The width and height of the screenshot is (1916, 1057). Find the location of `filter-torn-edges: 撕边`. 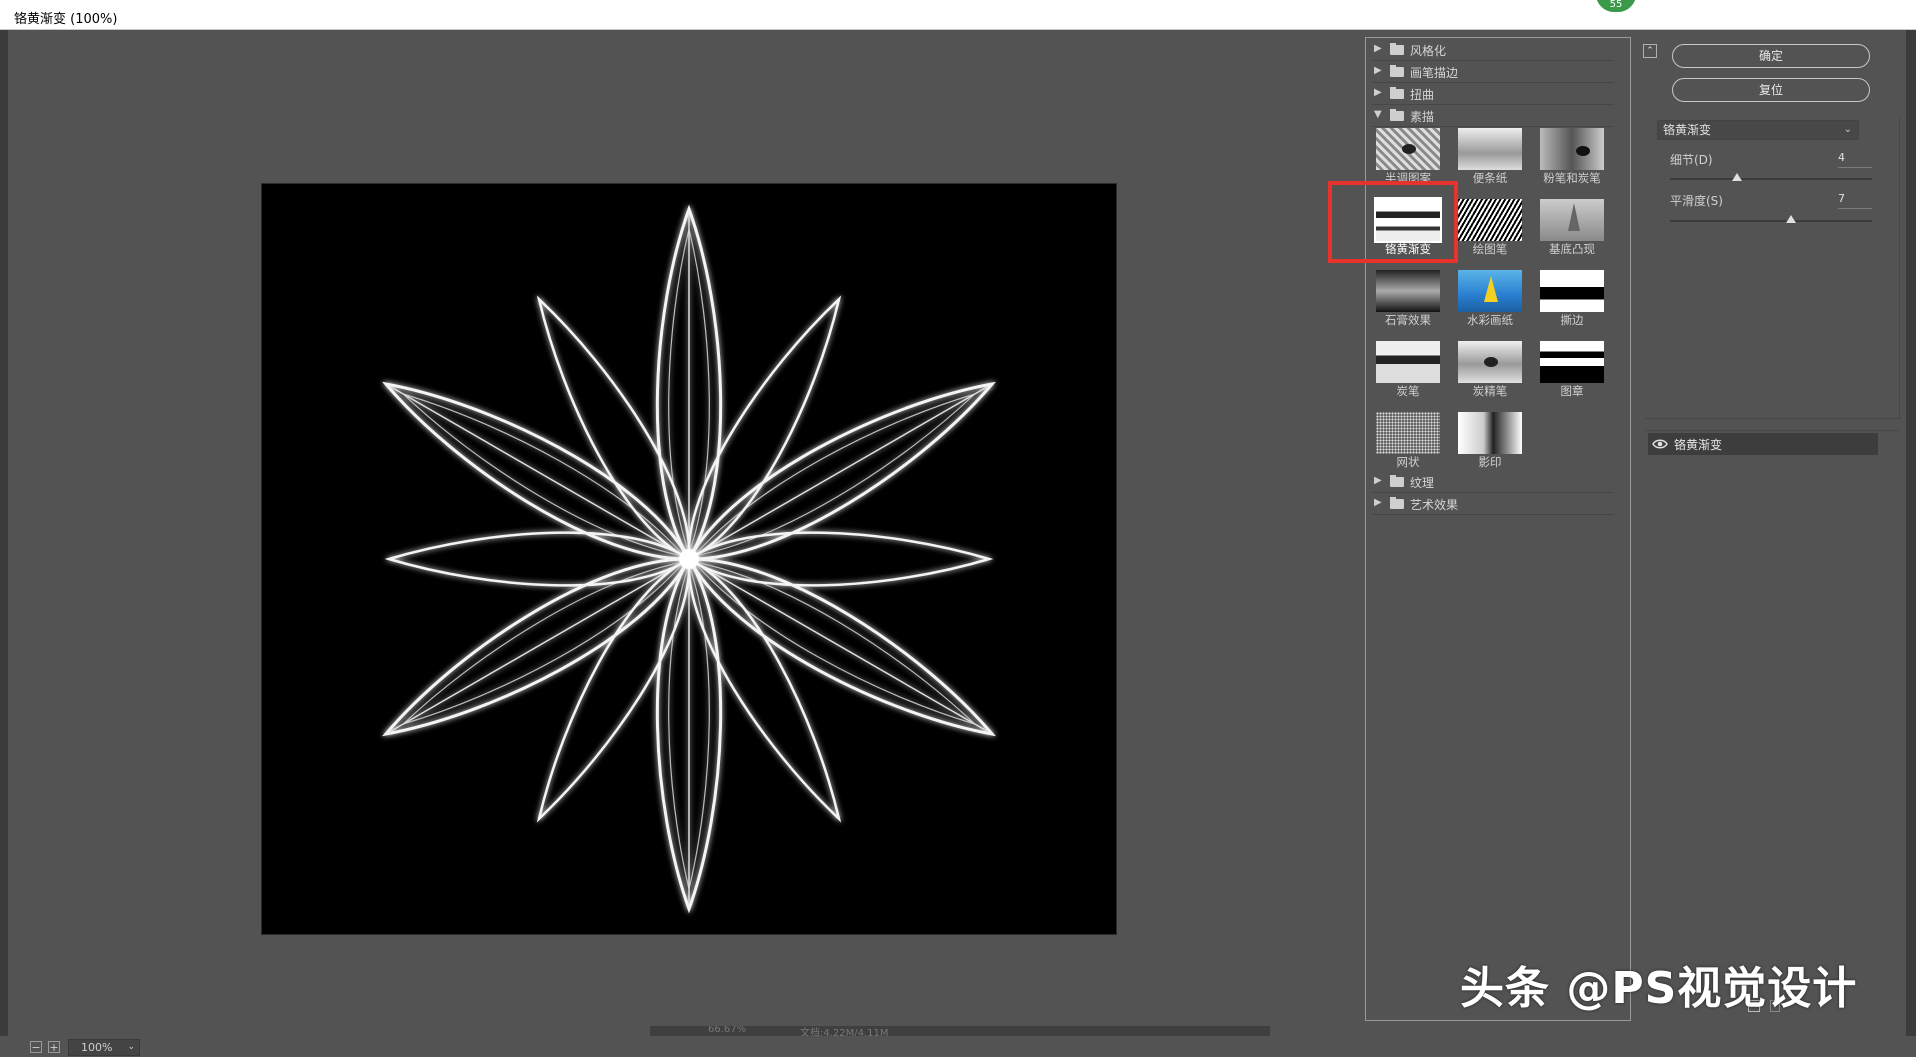

filter-torn-edges: 撕边 is located at coordinates (1572, 299).